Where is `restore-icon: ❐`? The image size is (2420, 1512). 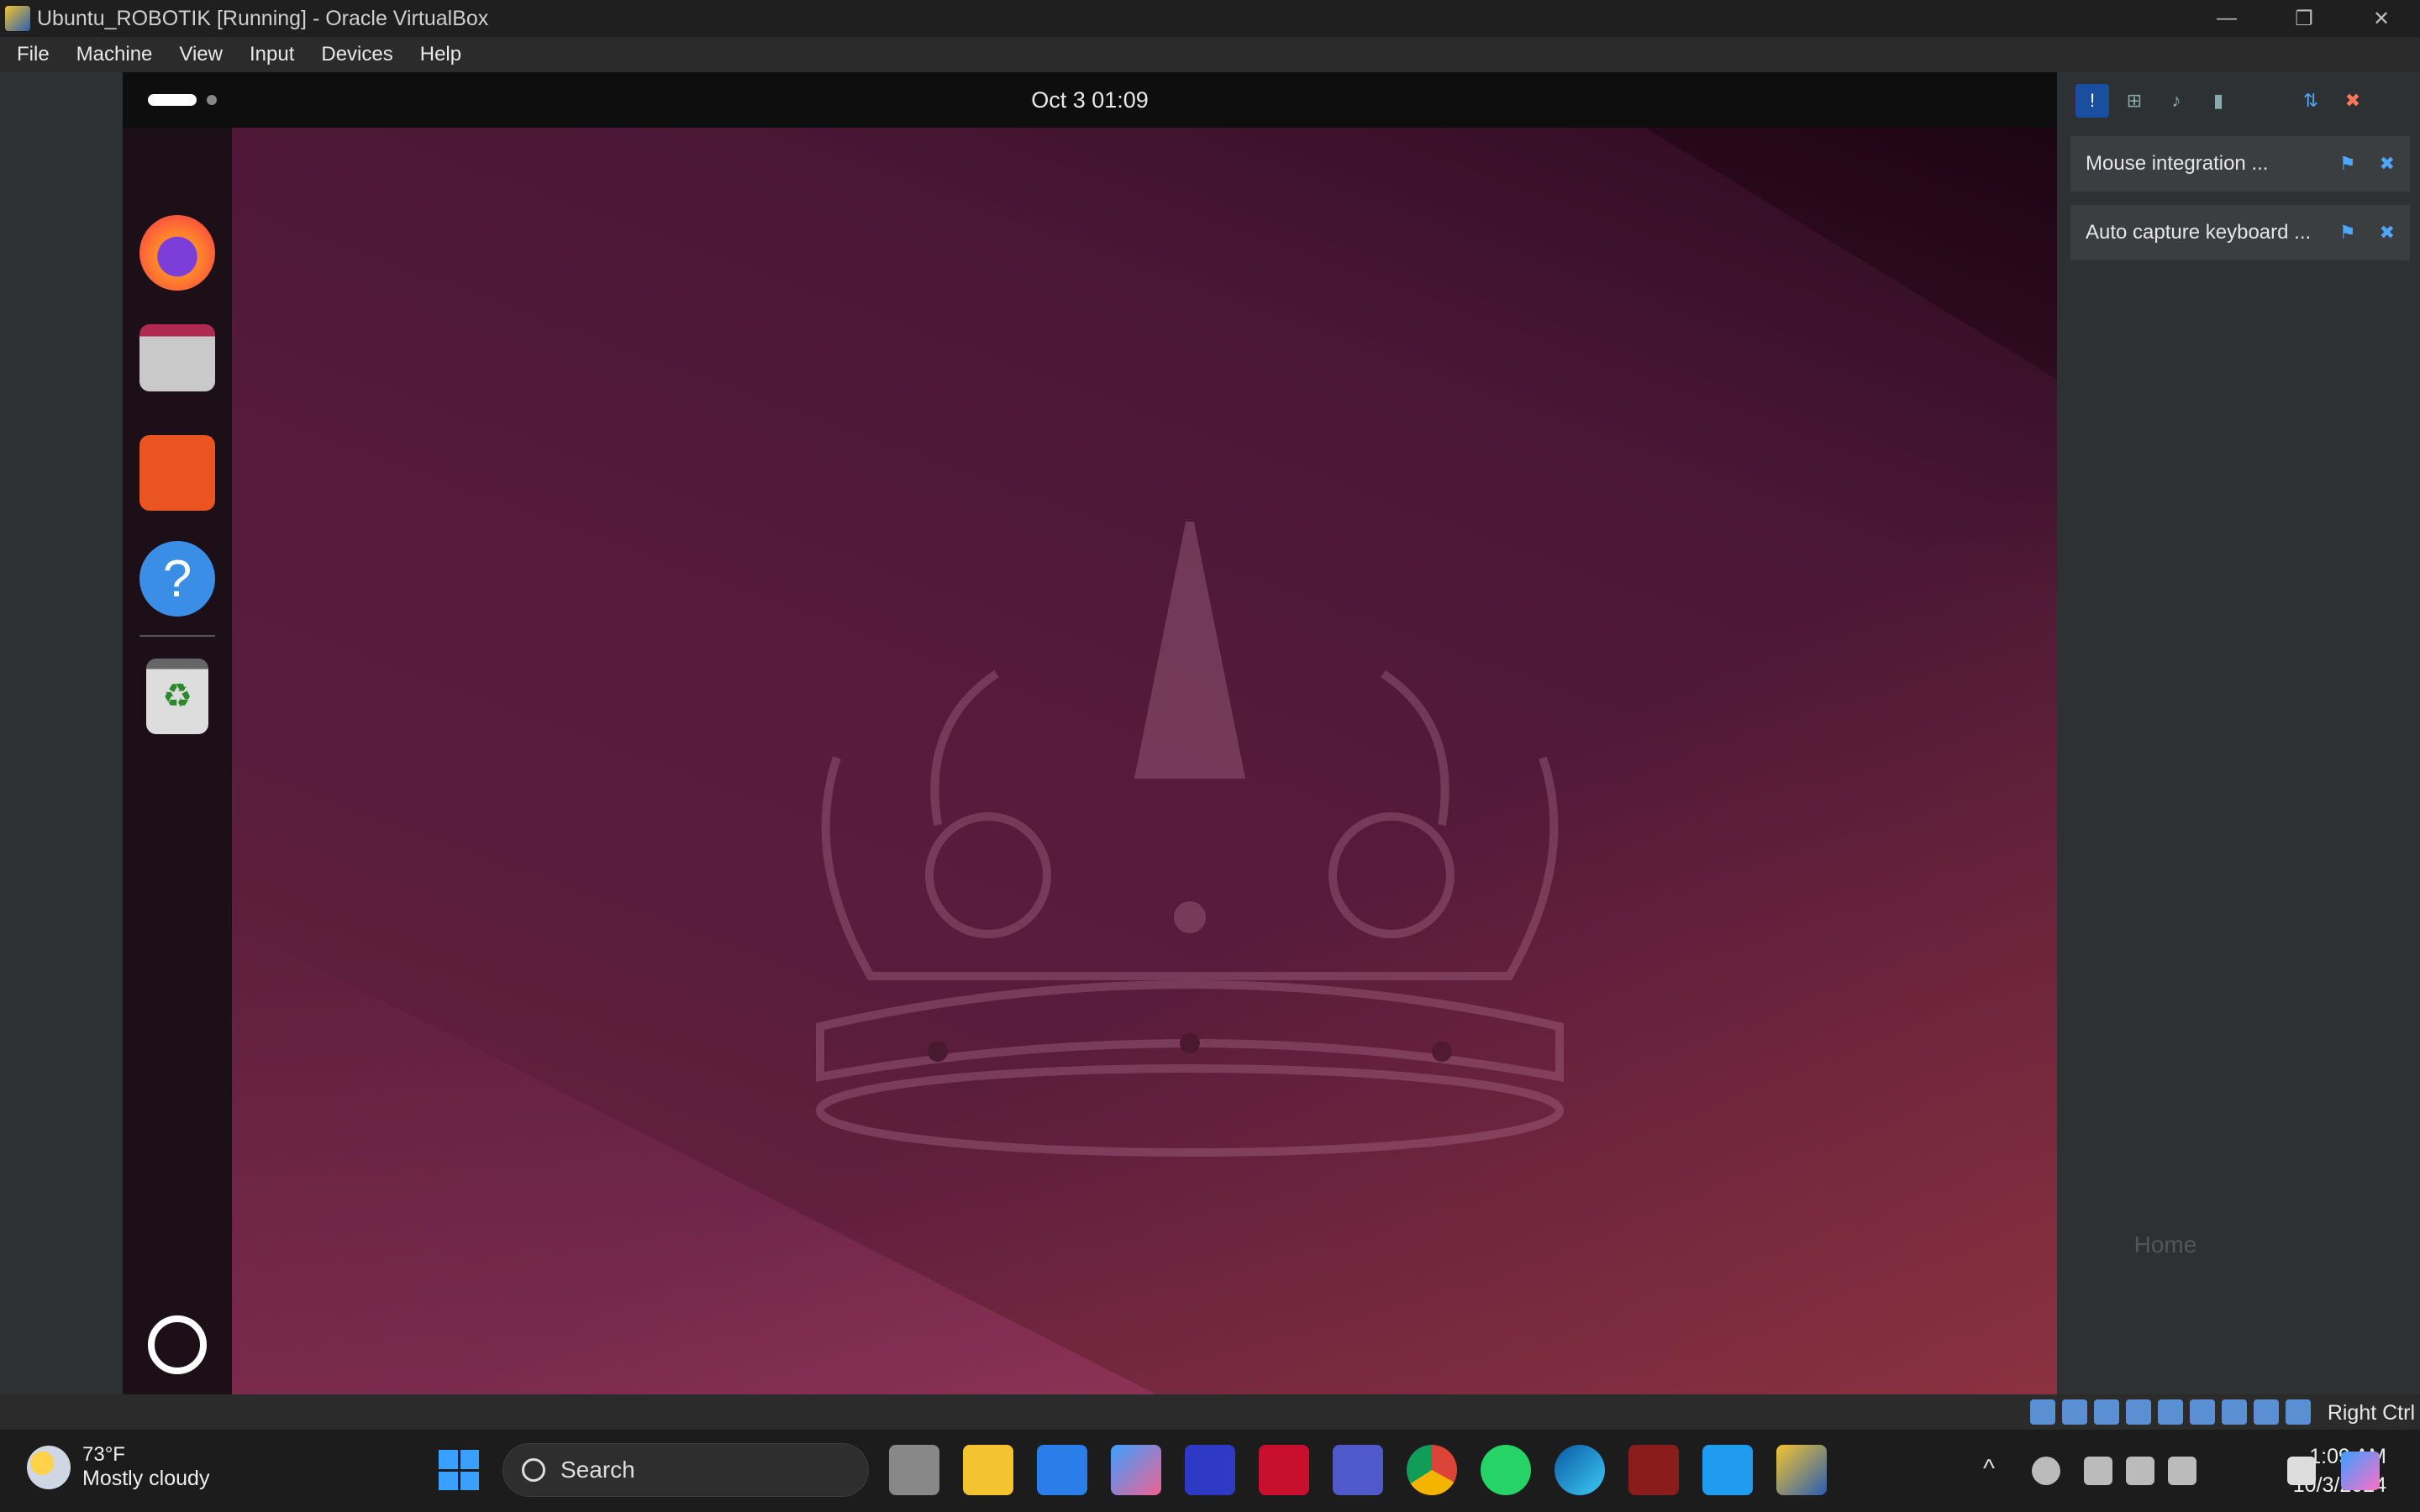
restore-icon: ❐ is located at coordinates (2304, 18).